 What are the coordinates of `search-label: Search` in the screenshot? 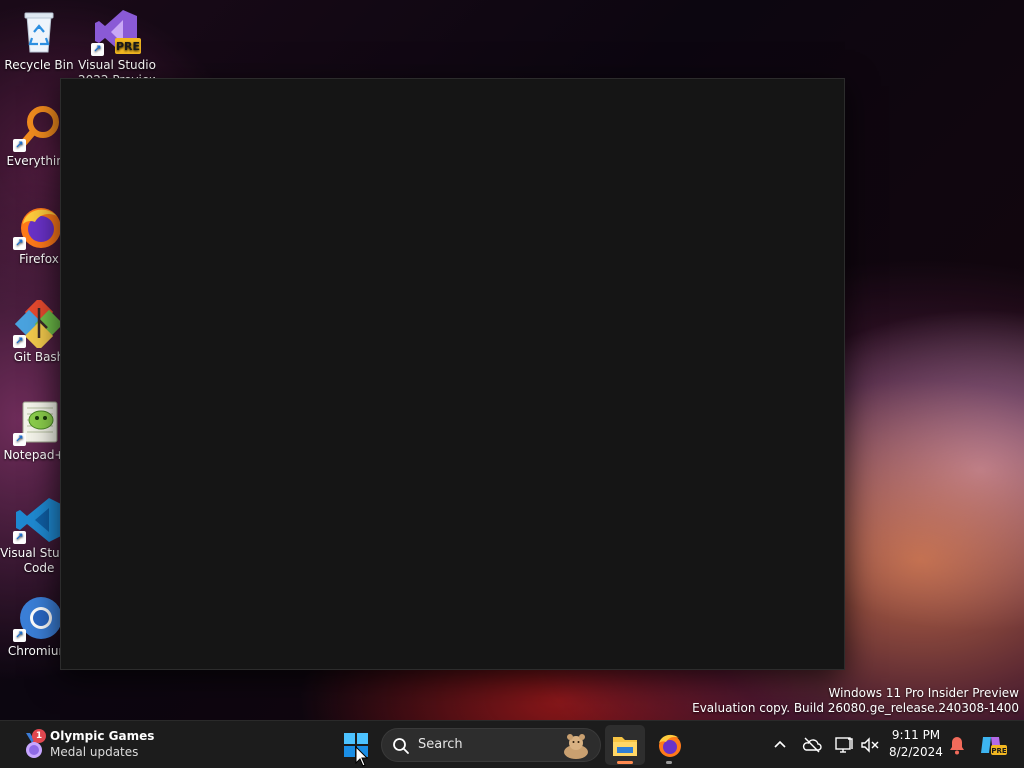 It's located at (440, 744).